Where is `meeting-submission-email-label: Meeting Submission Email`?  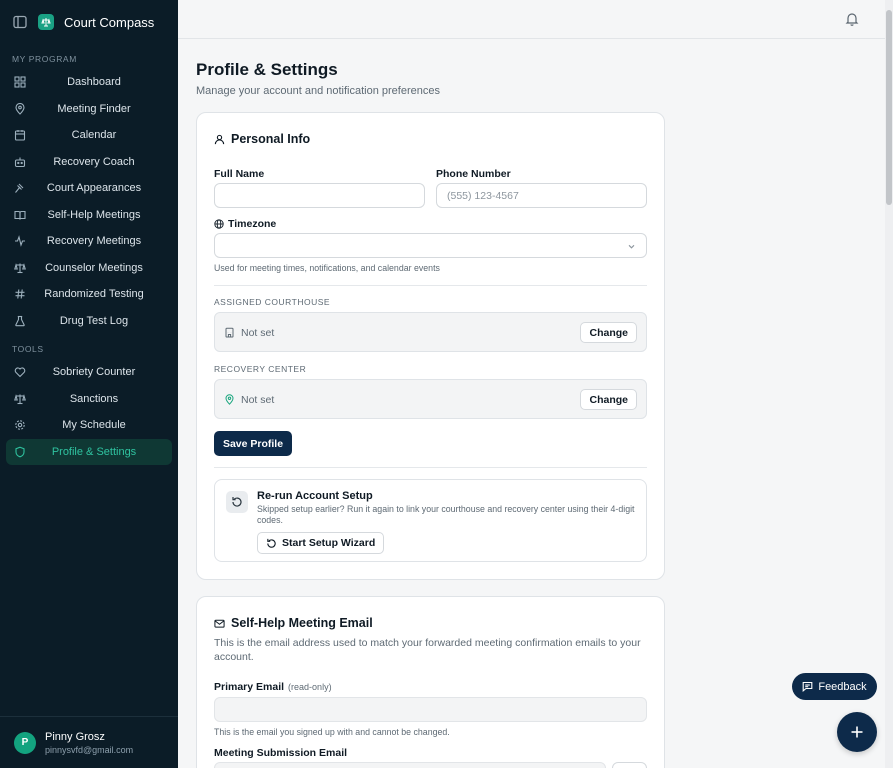 meeting-submission-email-label: Meeting Submission Email is located at coordinates (281, 753).